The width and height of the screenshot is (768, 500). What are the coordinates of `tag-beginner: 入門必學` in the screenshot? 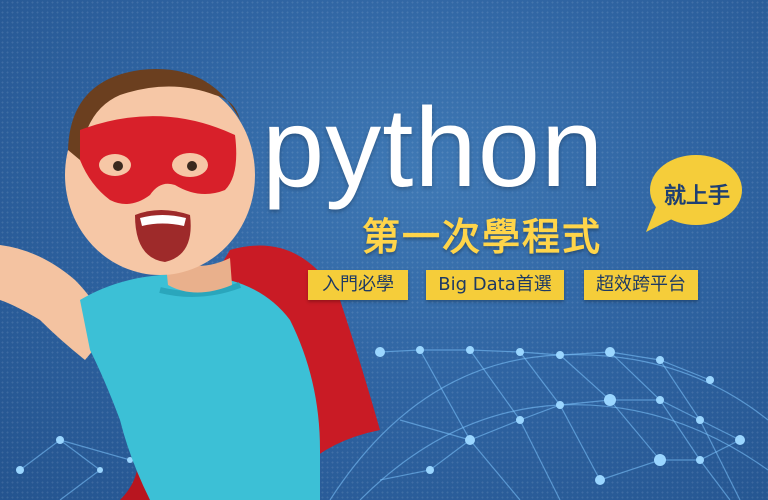 It's located at (358, 285).